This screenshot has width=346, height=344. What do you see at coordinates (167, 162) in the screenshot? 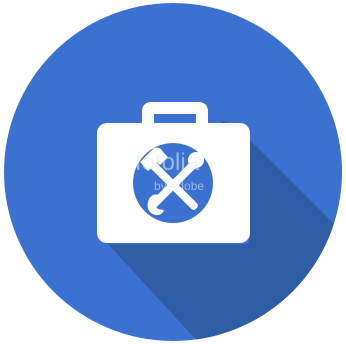
I see `watermark-brand: fotolia` at bounding box center [167, 162].